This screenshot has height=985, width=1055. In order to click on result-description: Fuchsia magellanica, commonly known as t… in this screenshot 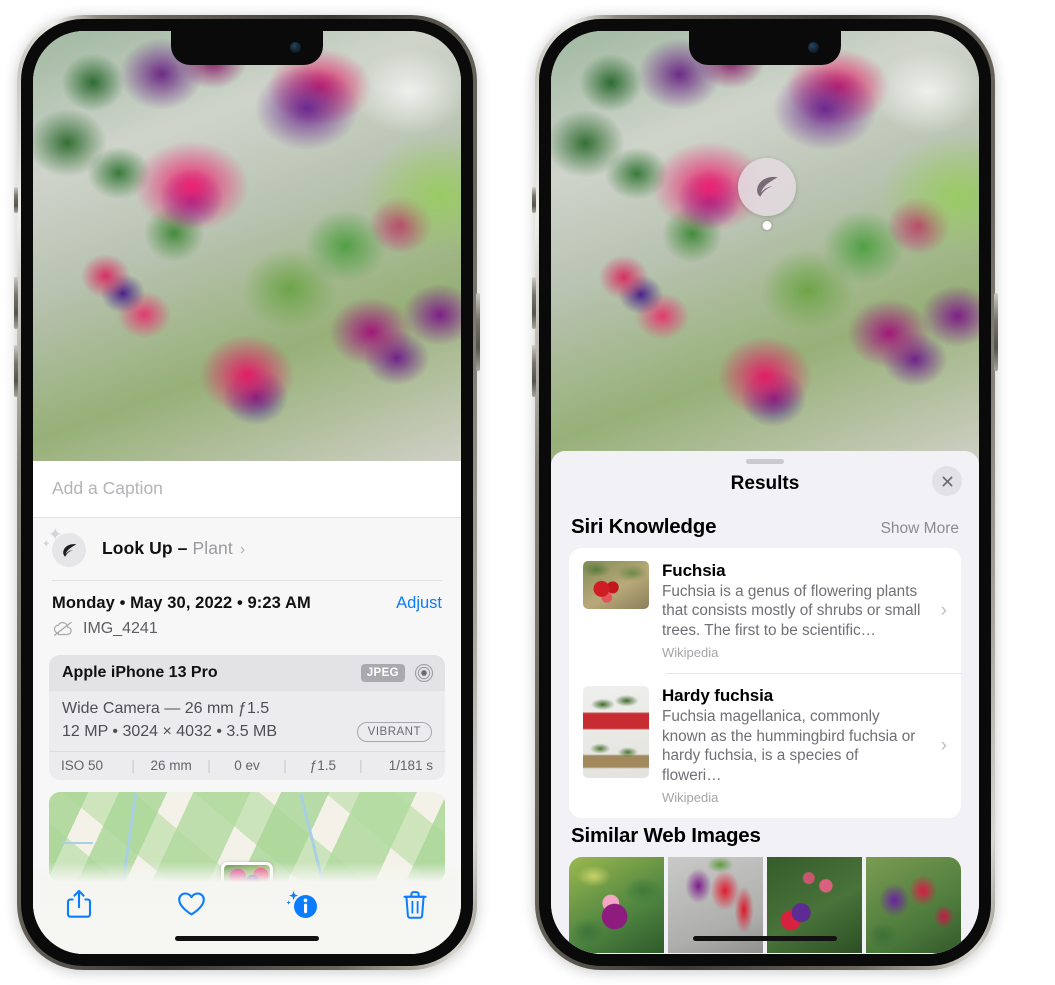, I will do `click(789, 746)`.